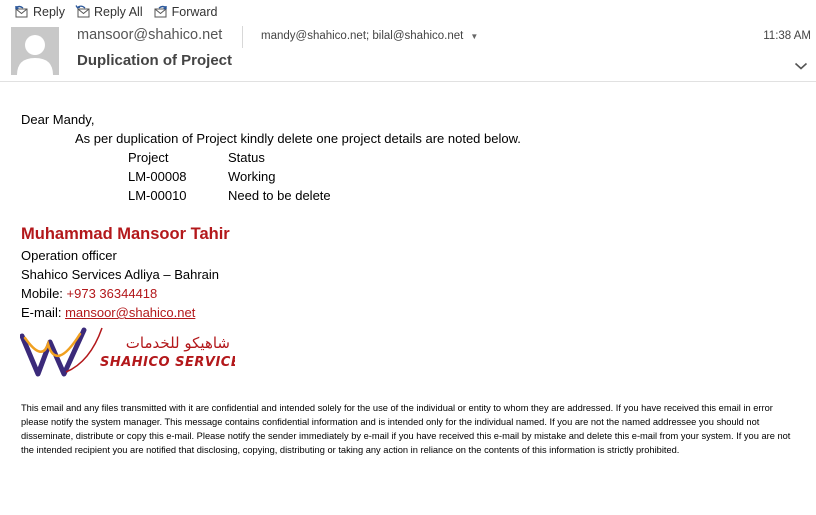  I want to click on table-header-row: Project Status, so click(271, 157).